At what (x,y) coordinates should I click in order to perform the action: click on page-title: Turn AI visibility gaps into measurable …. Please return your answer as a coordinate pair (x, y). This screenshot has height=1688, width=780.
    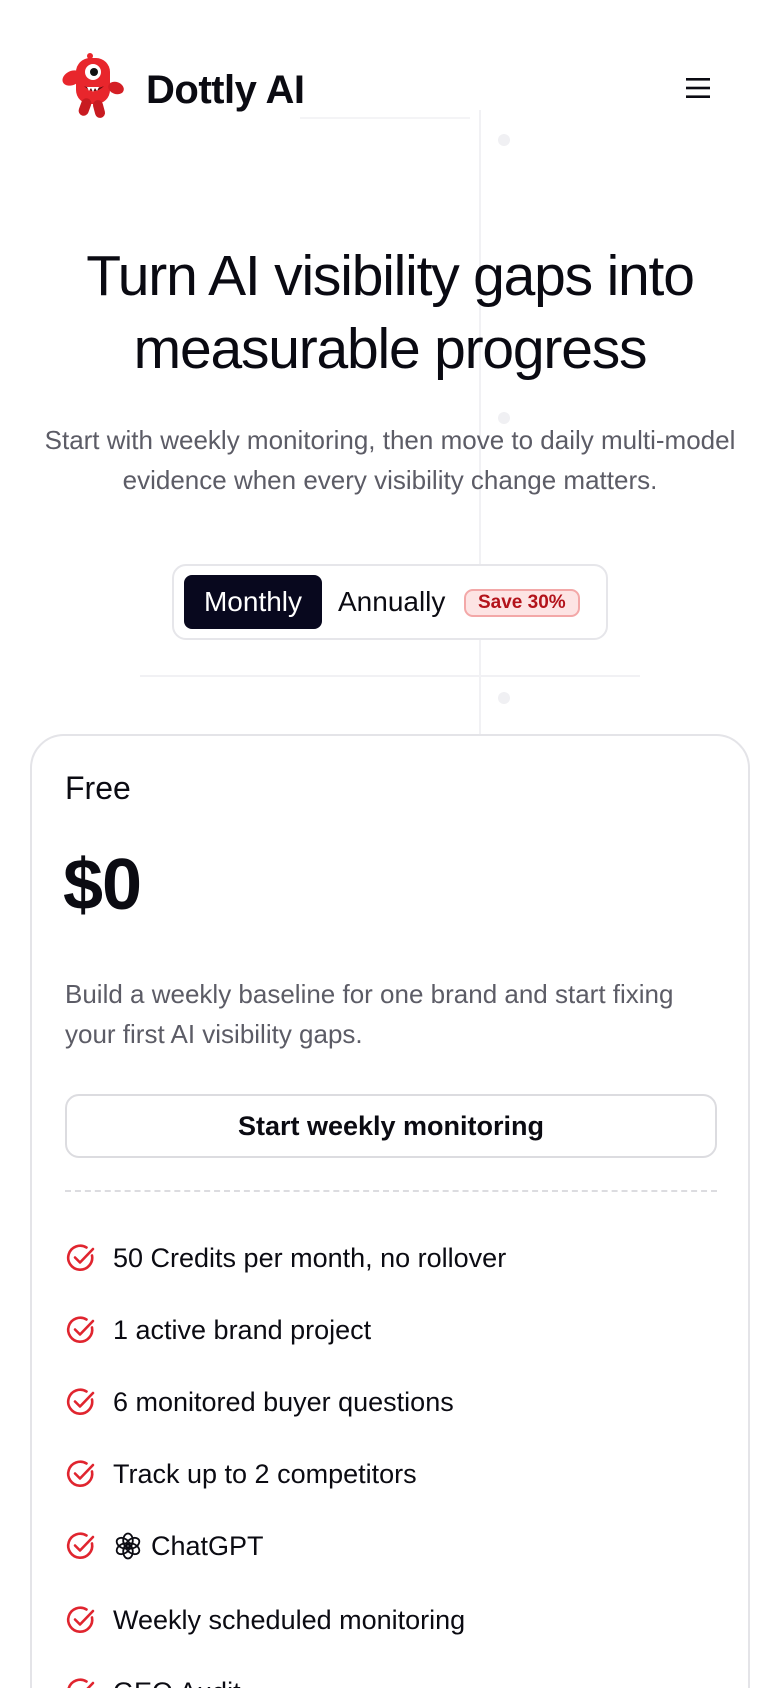
    Looking at the image, I should click on (390, 312).